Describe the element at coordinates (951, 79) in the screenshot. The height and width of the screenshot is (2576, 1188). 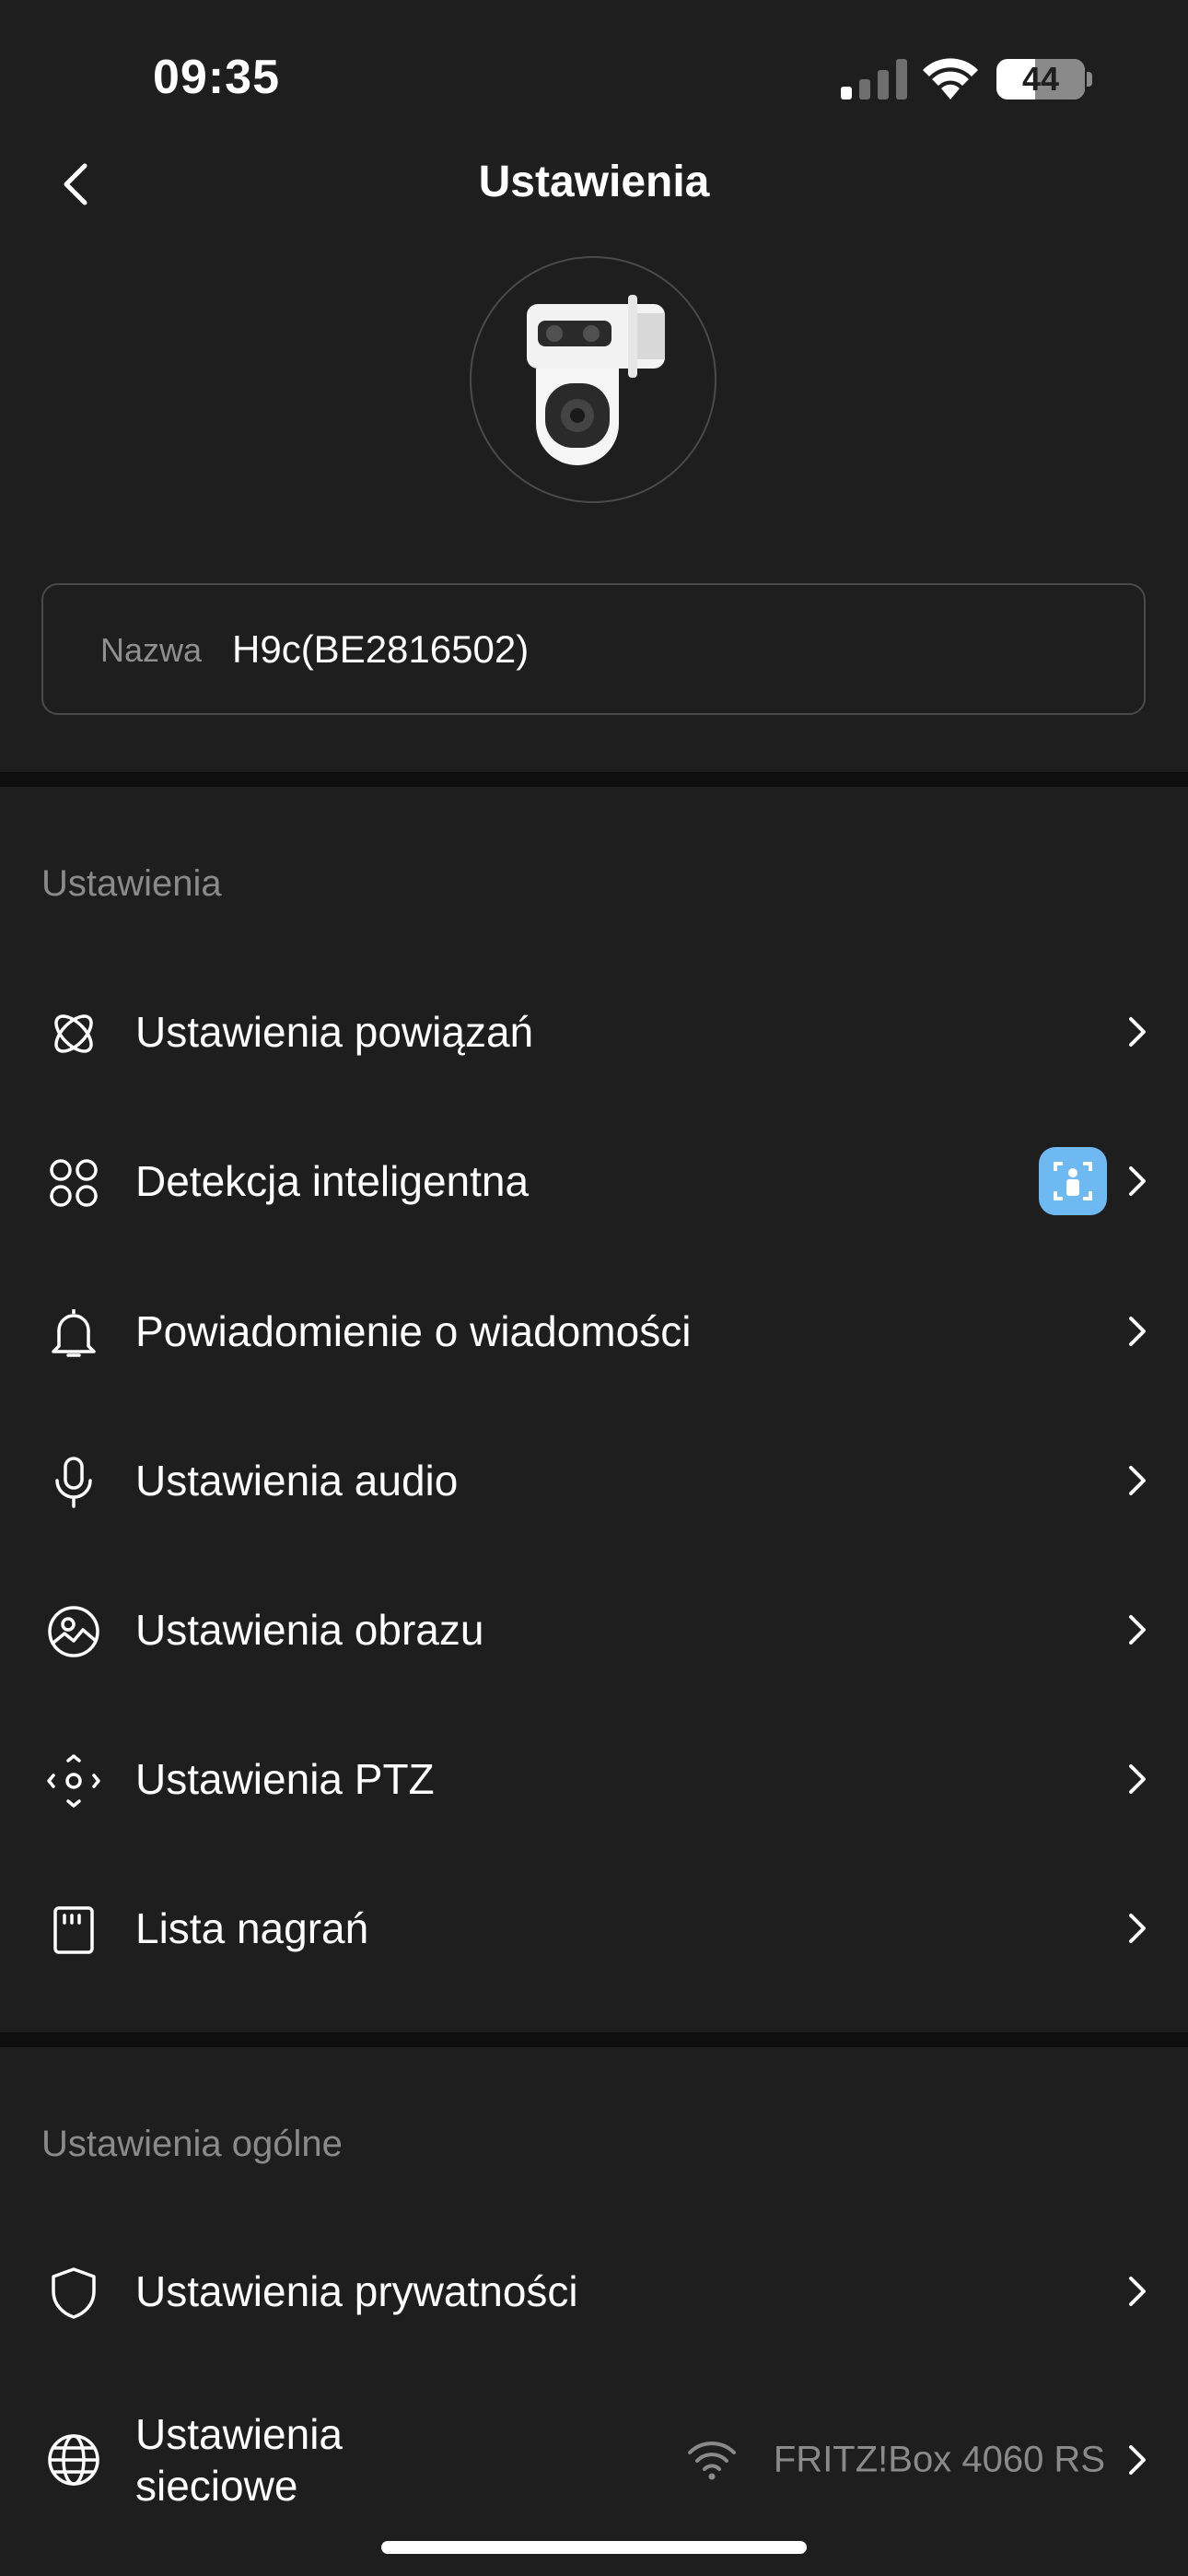
I see `wifi-status-icon` at that location.